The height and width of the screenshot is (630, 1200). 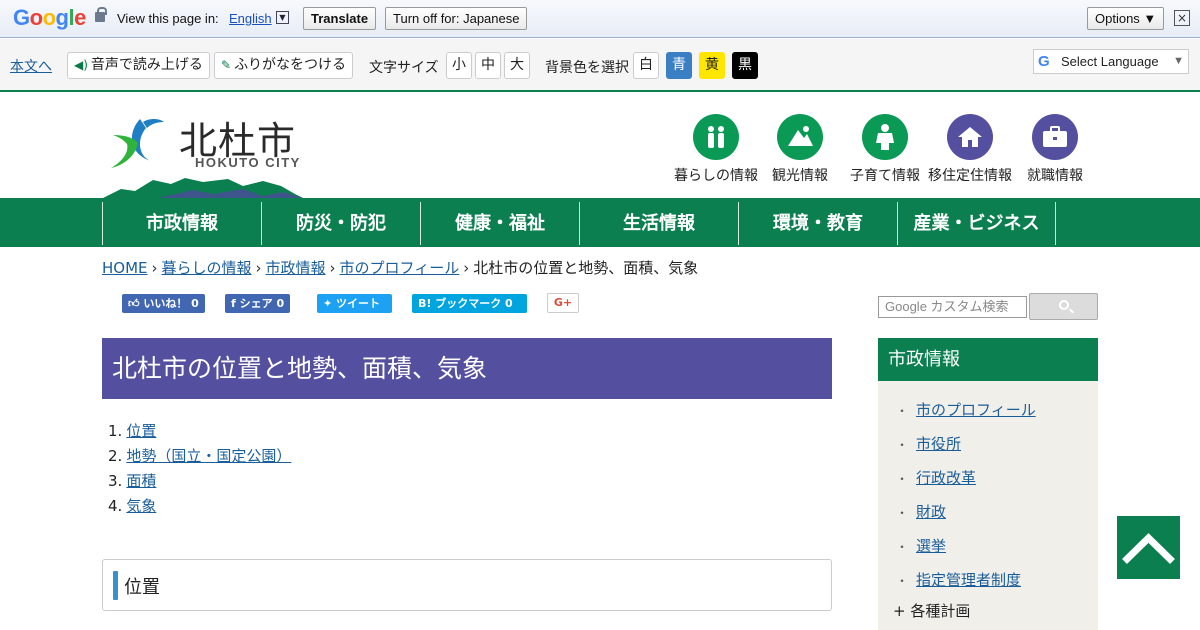 What do you see at coordinates (226, 65) in the screenshot?
I see `pen-icon: ✎` at bounding box center [226, 65].